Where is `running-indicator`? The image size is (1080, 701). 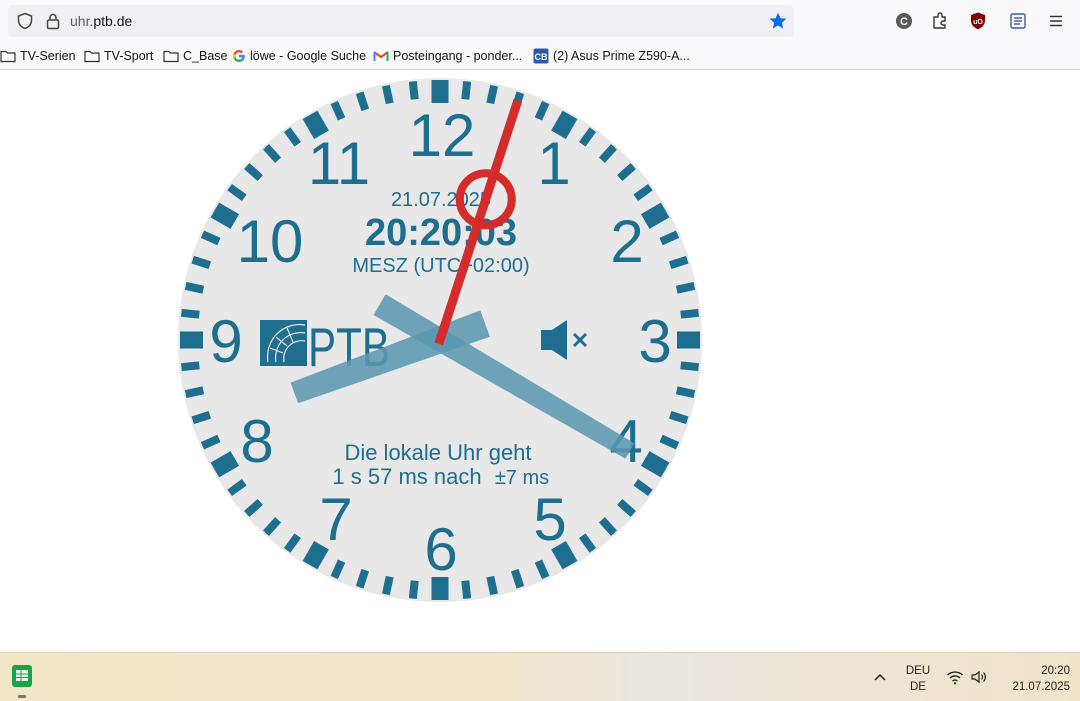 running-indicator is located at coordinates (22, 696).